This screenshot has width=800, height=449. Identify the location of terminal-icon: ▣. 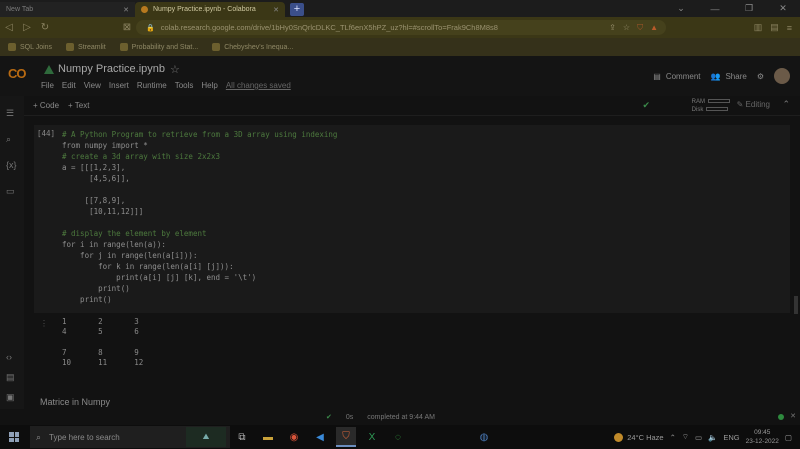
(10, 397).